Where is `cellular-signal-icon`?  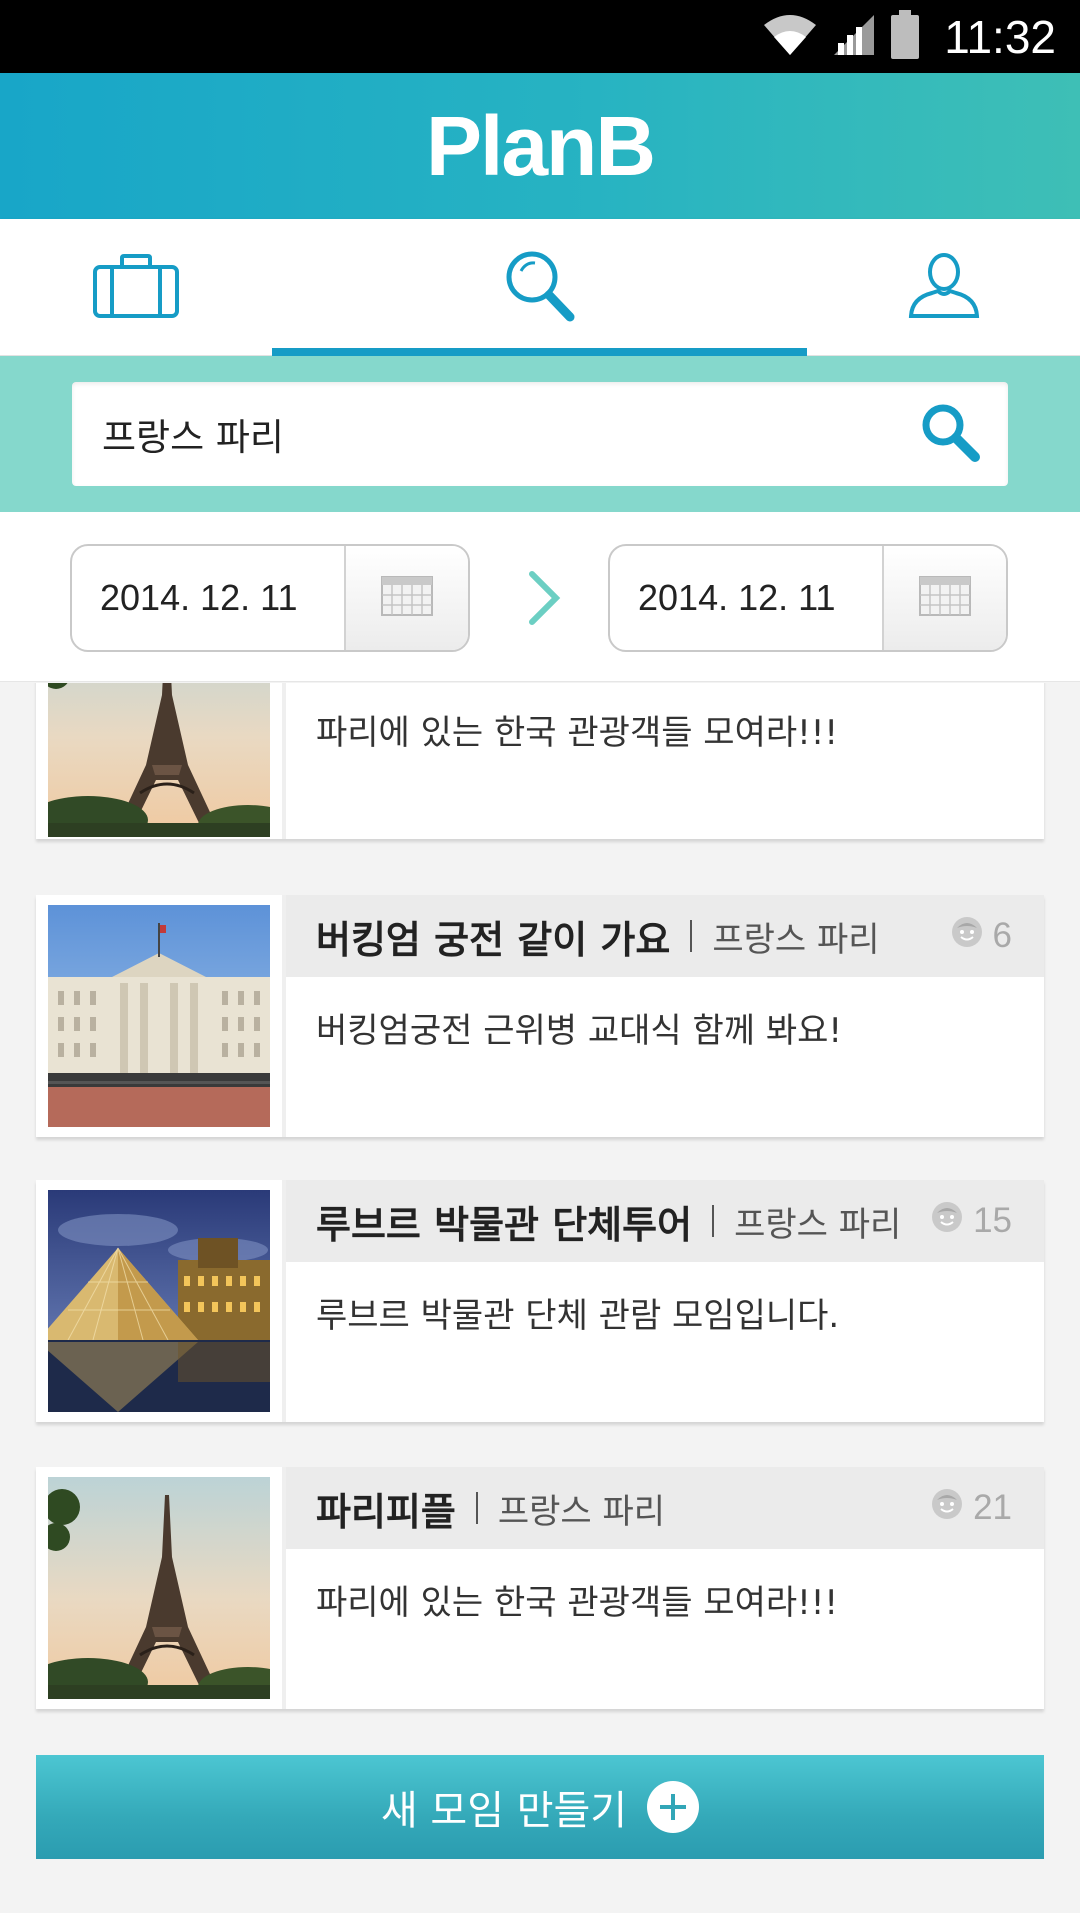 cellular-signal-icon is located at coordinates (854, 37).